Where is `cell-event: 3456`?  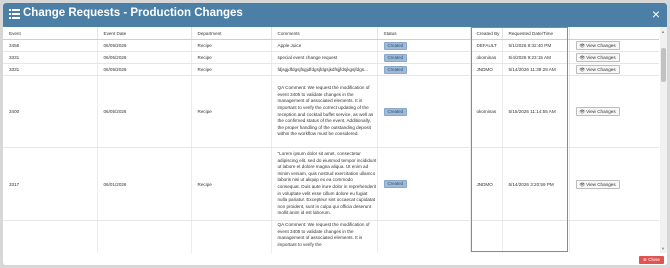 cell-event: 3456 is located at coordinates (50, 45).